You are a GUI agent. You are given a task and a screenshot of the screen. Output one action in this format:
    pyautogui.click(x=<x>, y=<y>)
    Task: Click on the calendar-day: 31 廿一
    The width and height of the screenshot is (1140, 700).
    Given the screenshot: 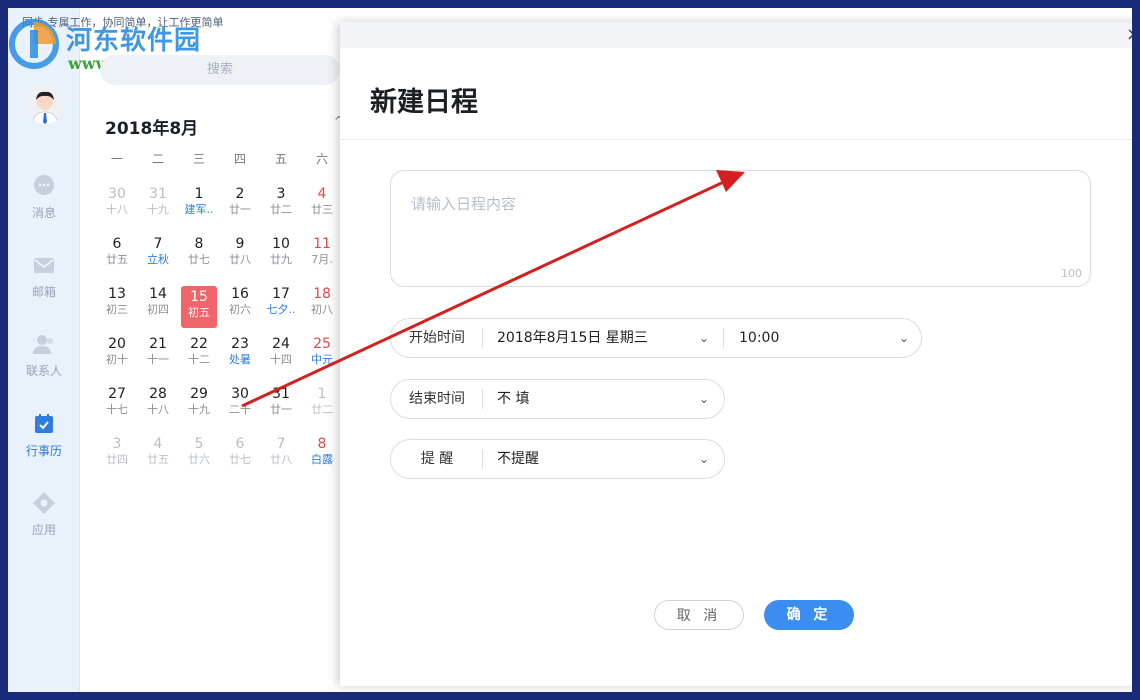 What is the action you would take?
    pyautogui.click(x=281, y=407)
    